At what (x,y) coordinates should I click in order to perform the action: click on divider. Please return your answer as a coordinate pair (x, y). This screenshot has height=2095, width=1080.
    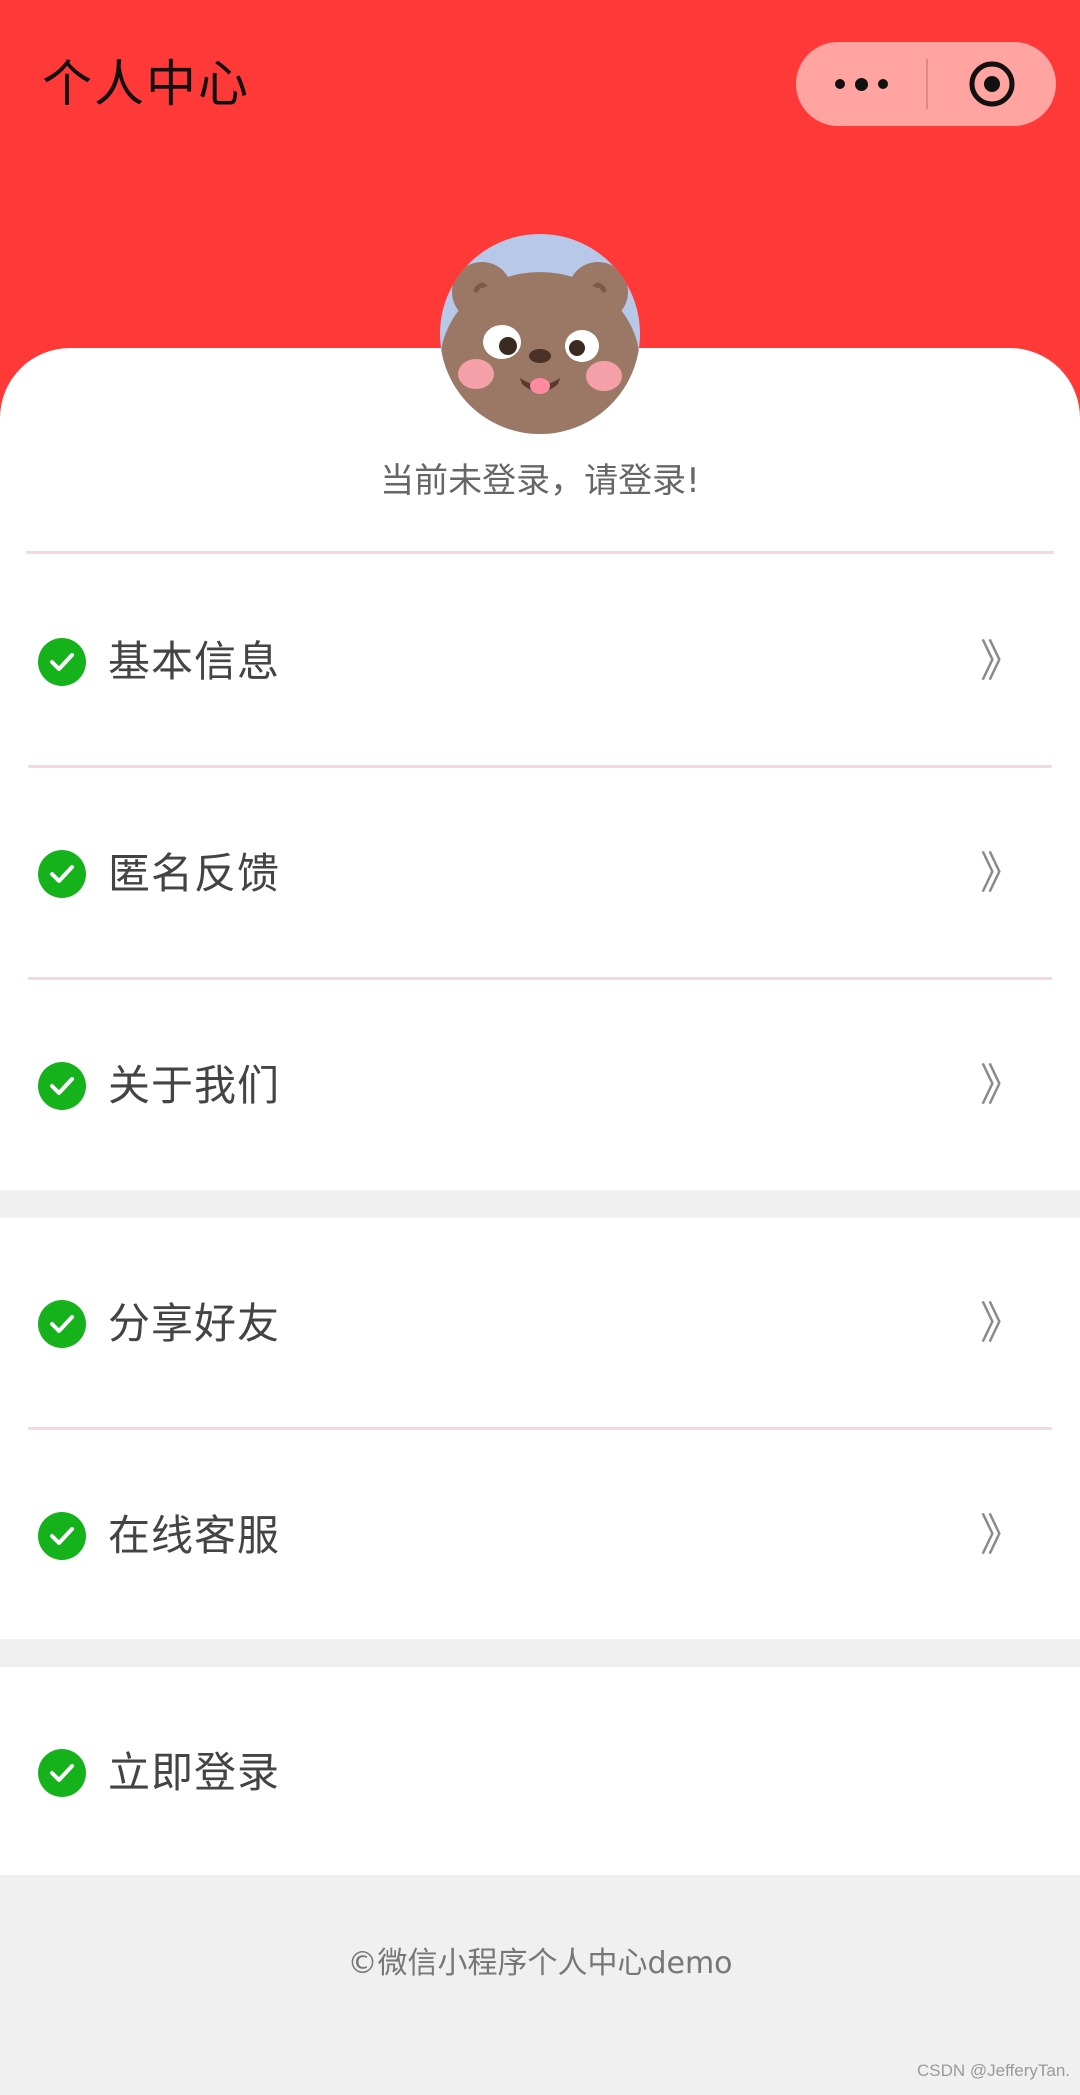
    Looking at the image, I should click on (540, 552).